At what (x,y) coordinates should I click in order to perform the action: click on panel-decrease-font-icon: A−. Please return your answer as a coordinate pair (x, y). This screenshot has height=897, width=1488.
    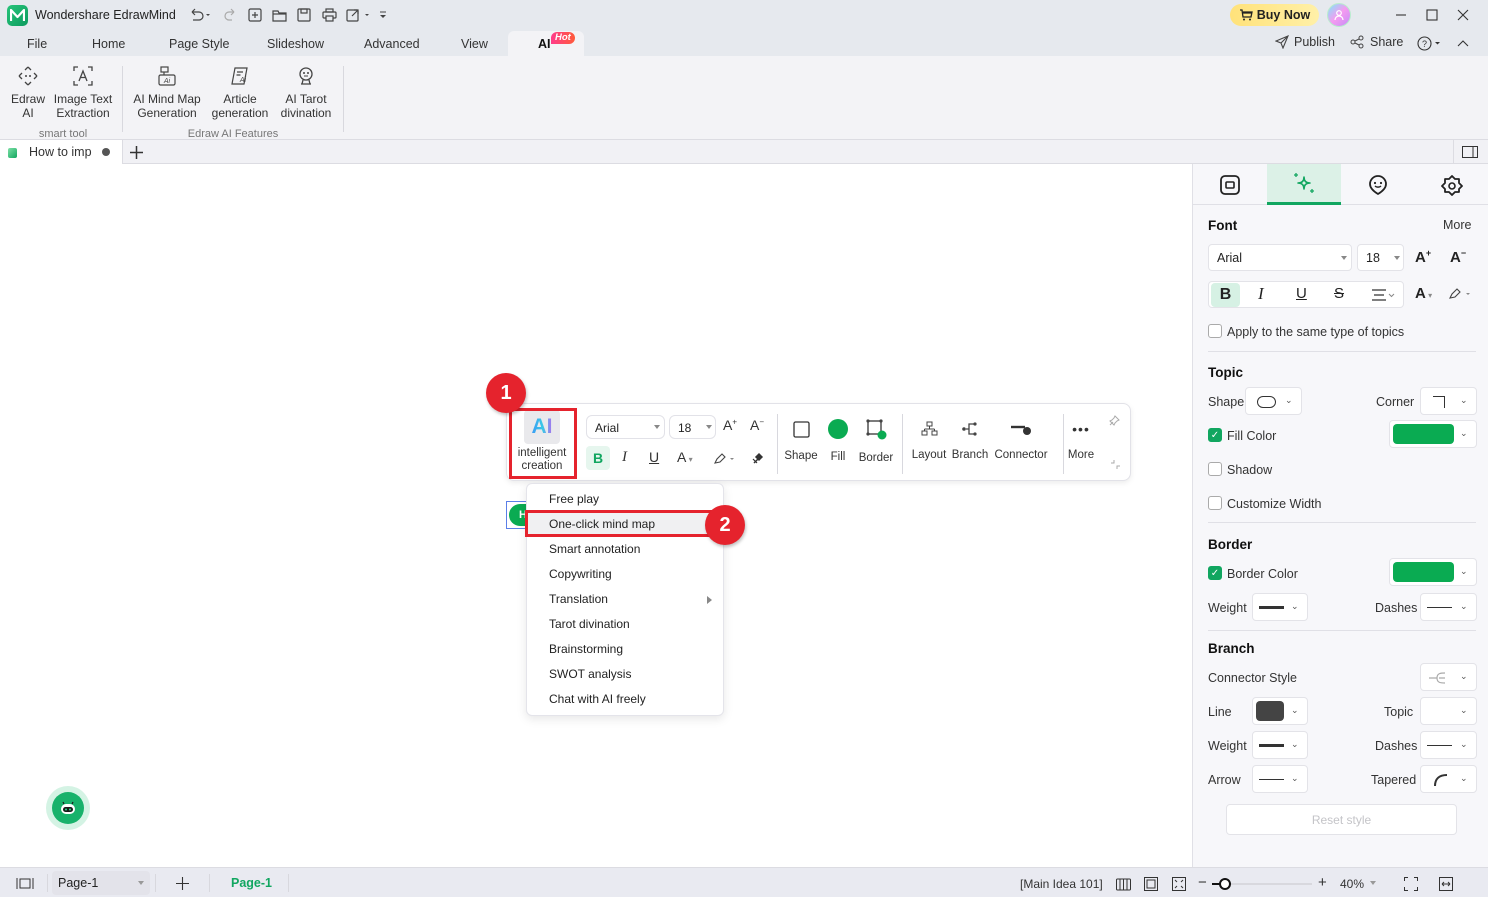
    Looking at the image, I should click on (1458, 257).